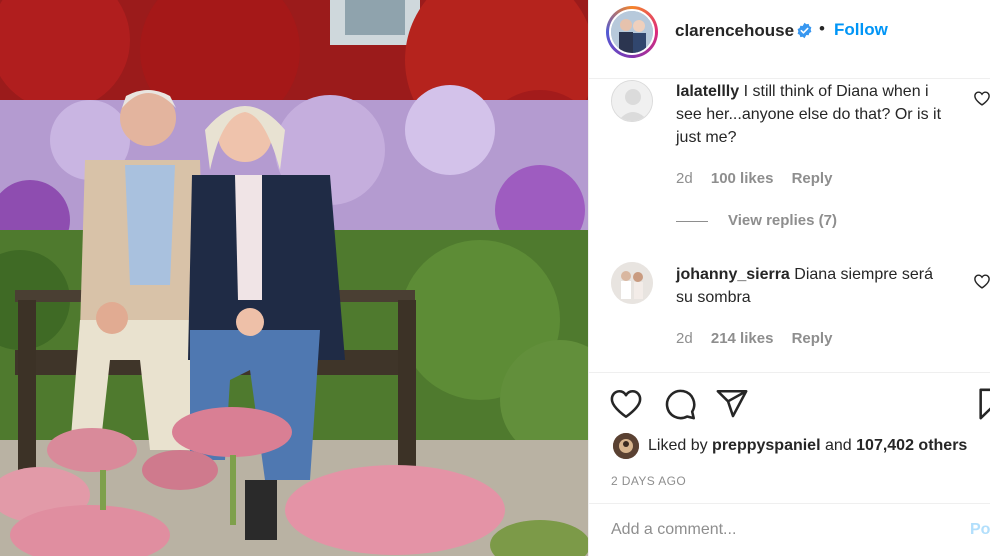 The width and height of the screenshot is (990, 556). I want to click on comment-meta: 2d 214 likes Reply, so click(761, 338).